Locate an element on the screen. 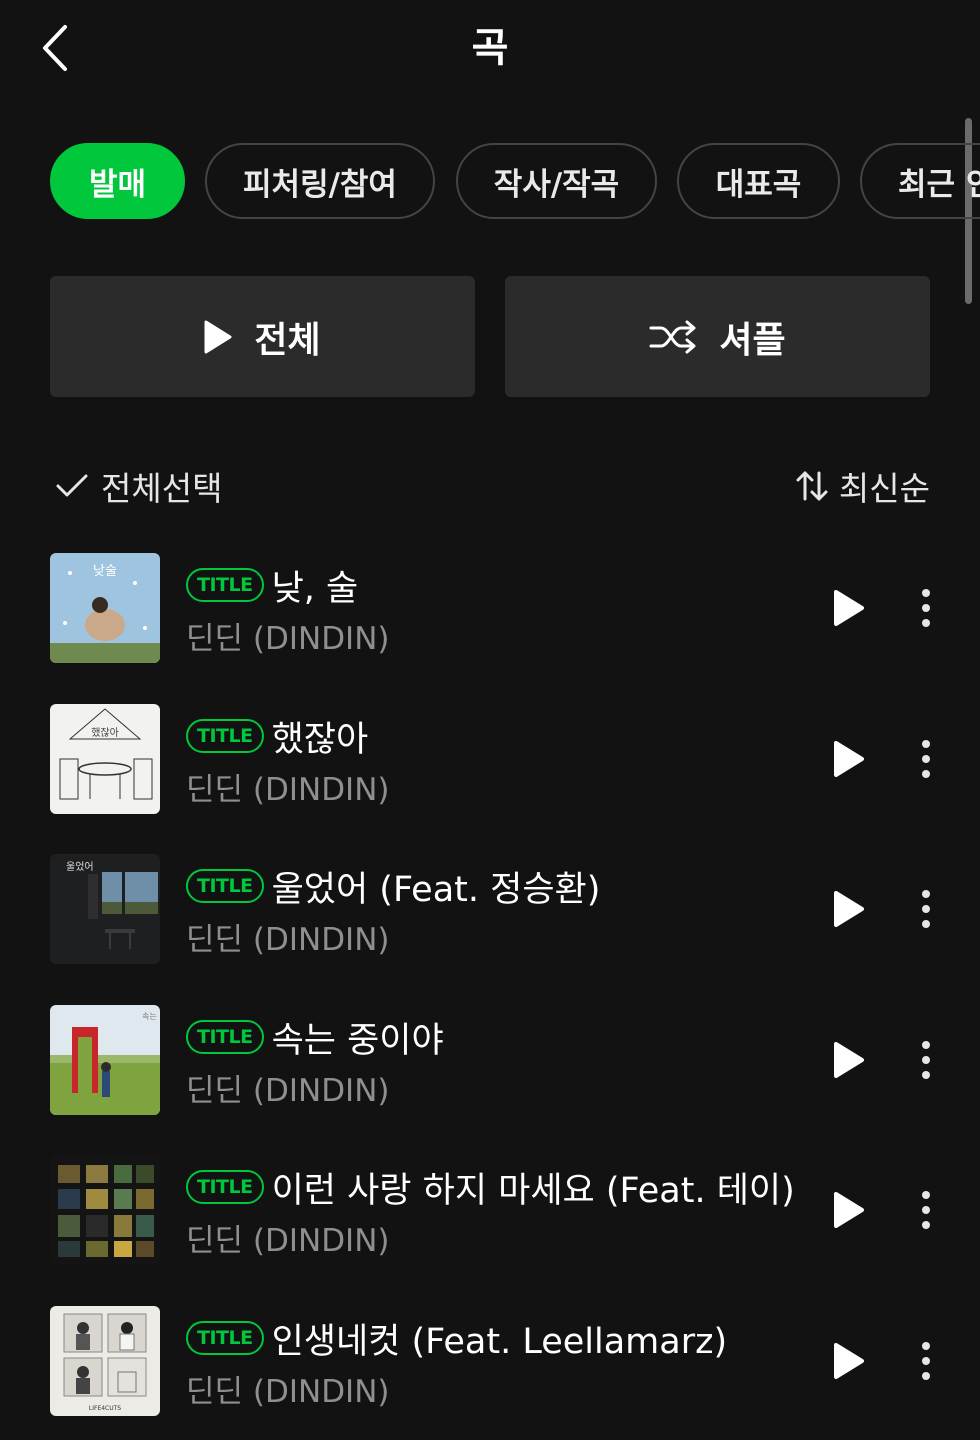  song-row: 속는 TITLE 속는 중이야 딘딘 (DINDIN) is located at coordinates (490, 1065).